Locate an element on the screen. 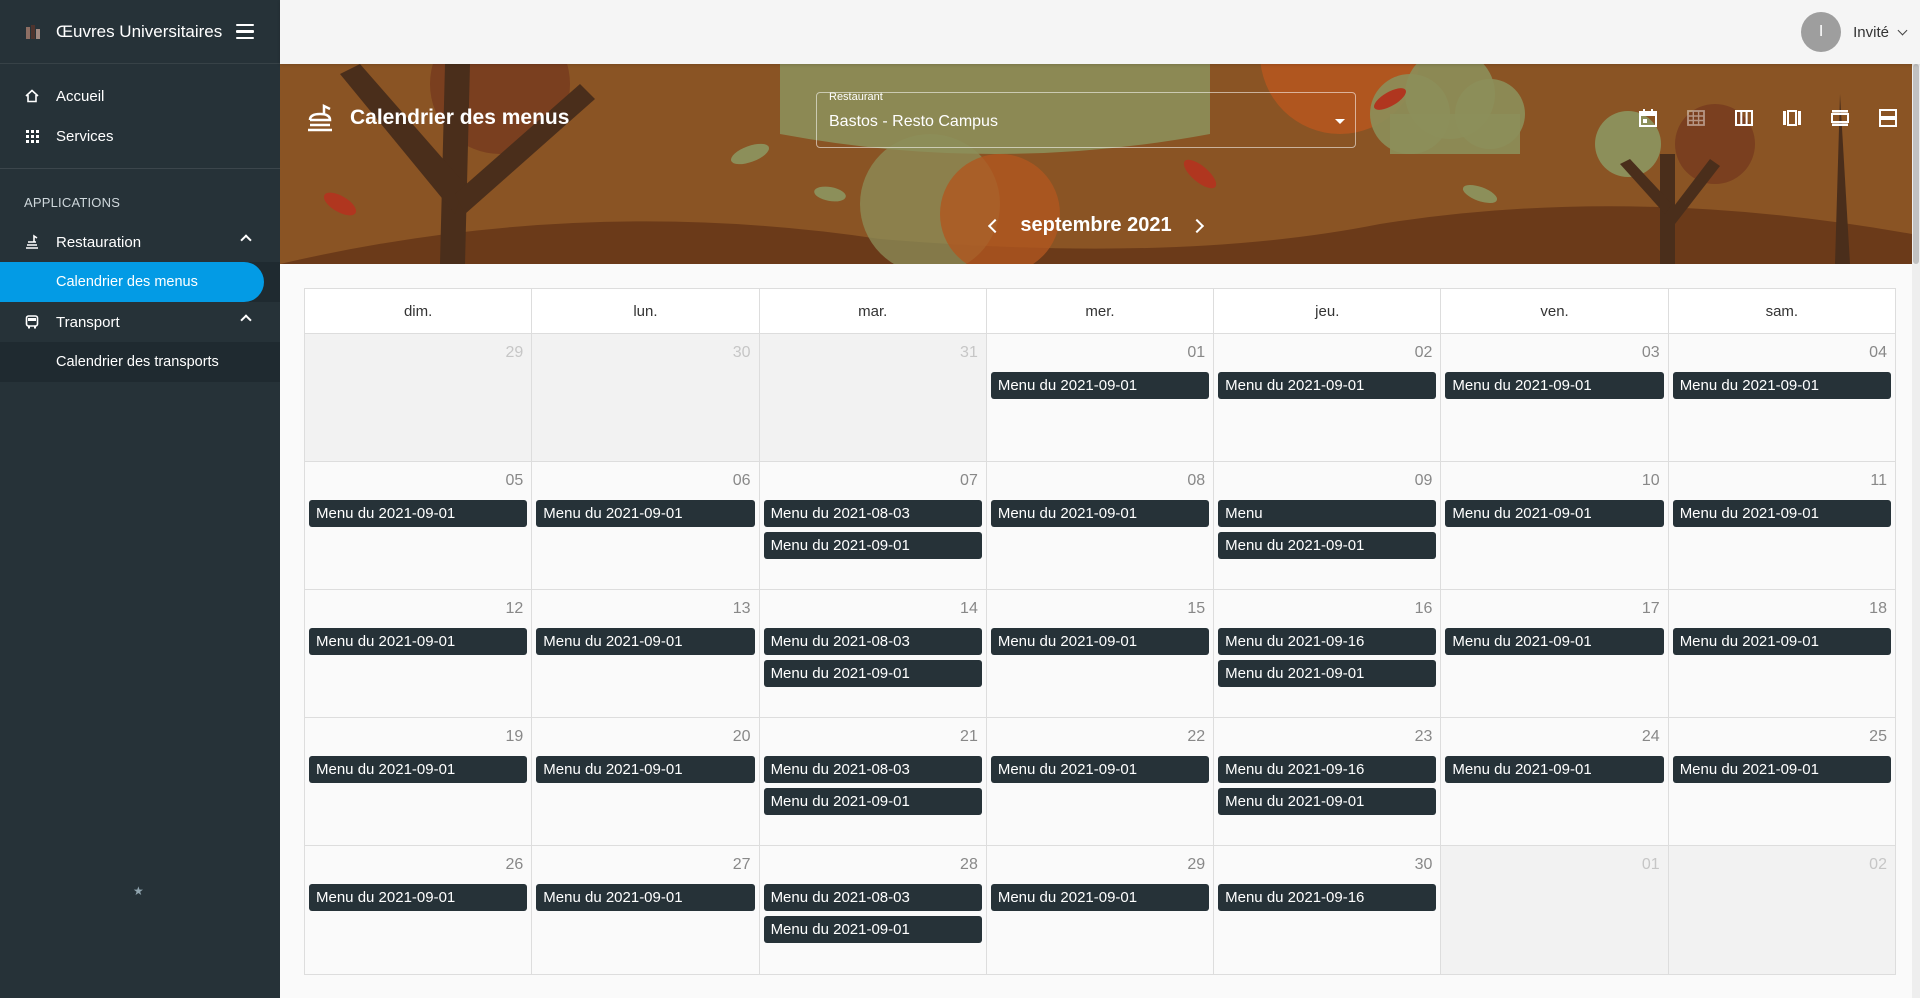 The height and width of the screenshot is (998, 1920). day-cell: 20 Menu du 2021-09-01 is located at coordinates (646, 781).